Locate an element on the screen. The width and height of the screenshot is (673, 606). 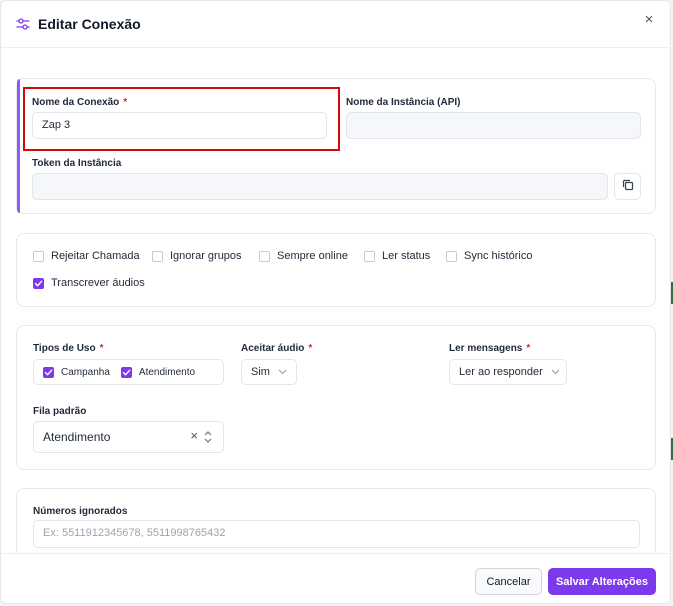
dialog-footer: Cancelar Salvar Alterações is located at coordinates (335, 578).